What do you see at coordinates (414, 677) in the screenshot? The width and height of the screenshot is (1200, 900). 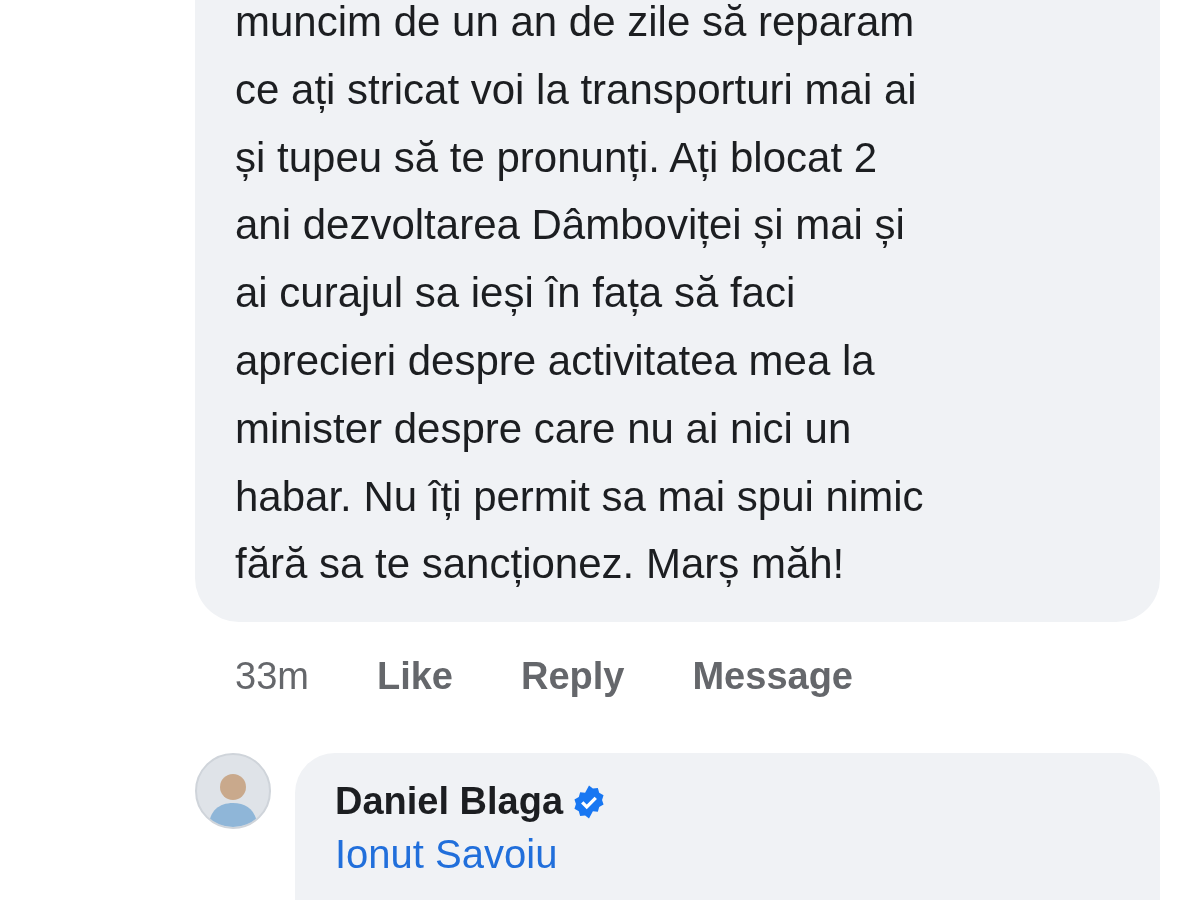 I see `comment-action-link: Like` at bounding box center [414, 677].